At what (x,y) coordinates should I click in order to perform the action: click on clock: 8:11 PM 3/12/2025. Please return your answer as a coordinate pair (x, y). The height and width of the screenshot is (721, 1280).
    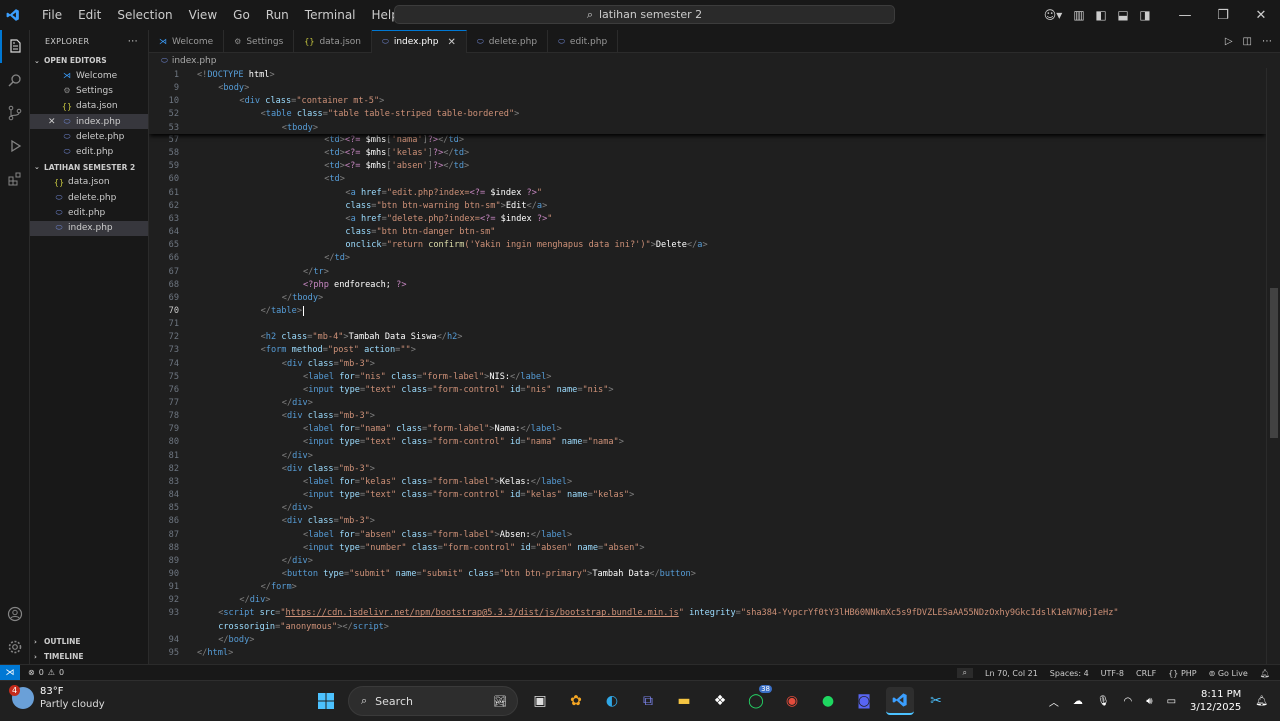
    Looking at the image, I should click on (1215, 701).